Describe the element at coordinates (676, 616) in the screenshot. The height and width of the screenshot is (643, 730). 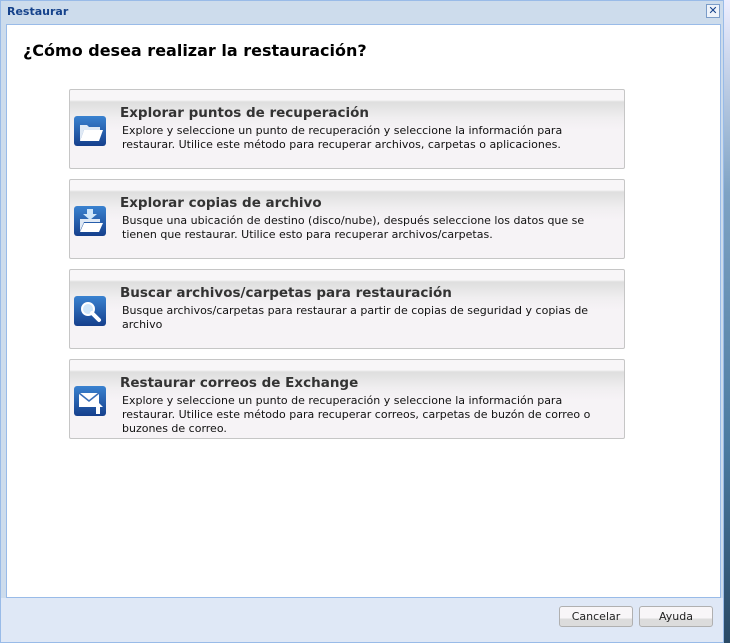
I see `help-button: Ayuda` at that location.